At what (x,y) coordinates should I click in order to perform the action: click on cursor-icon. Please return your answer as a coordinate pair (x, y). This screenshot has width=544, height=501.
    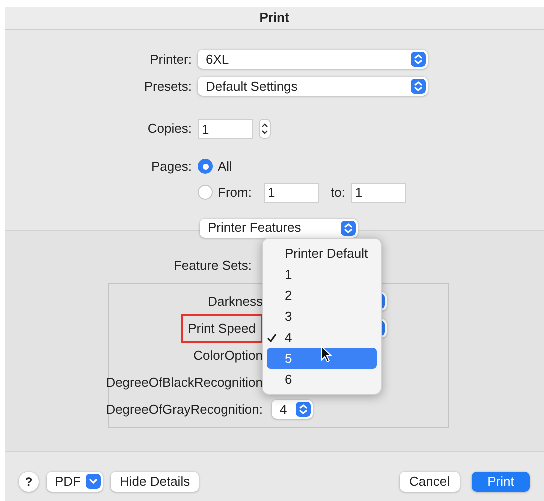
    Looking at the image, I should click on (327, 354).